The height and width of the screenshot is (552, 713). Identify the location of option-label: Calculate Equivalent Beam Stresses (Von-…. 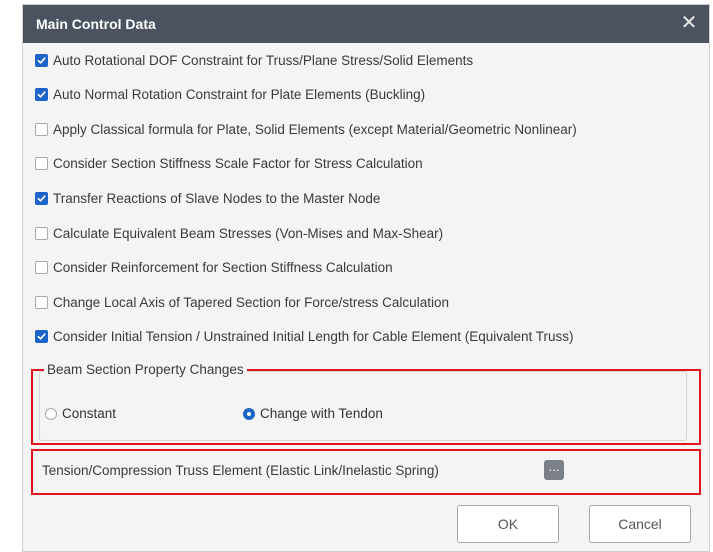
(248, 233).